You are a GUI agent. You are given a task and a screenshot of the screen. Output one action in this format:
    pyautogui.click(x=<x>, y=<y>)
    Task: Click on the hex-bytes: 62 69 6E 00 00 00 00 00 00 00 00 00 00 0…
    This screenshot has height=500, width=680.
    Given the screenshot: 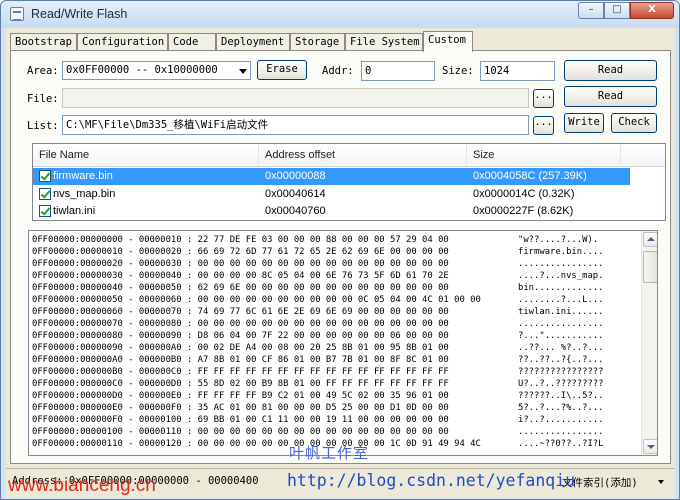 What is the action you would take?
    pyautogui.click(x=323, y=288)
    